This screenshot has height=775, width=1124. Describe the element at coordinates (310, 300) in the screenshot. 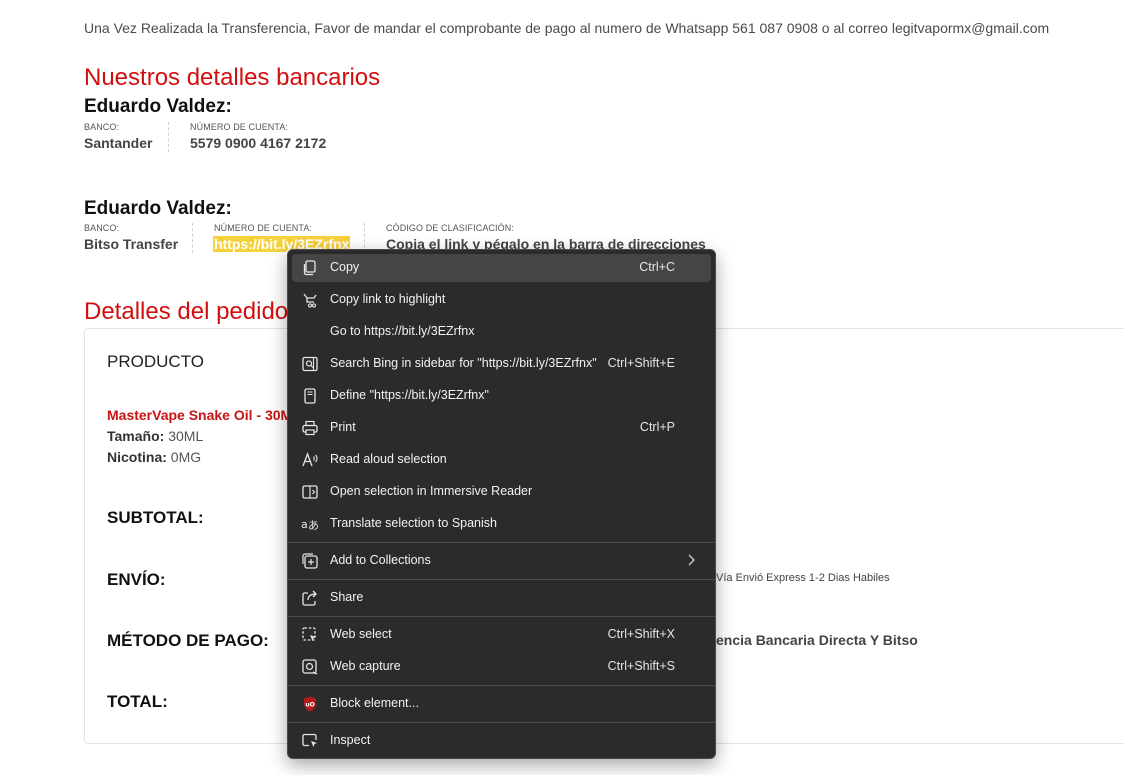

I see `link-highlight-icon` at that location.